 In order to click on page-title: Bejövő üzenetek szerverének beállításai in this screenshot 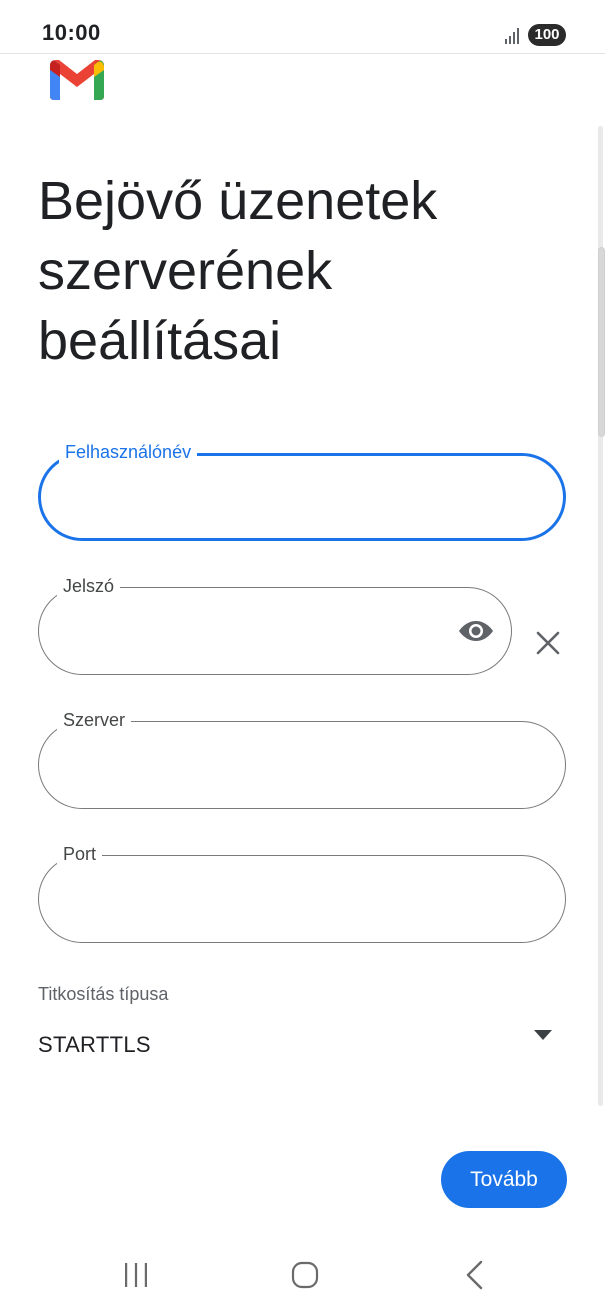, I will do `click(308, 271)`.